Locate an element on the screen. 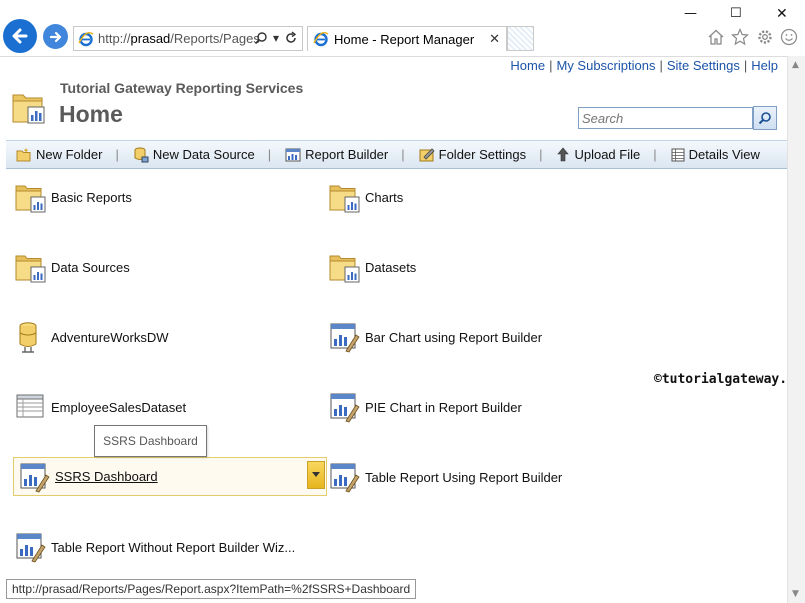 This screenshot has width=805, height=603. folder-settings-label: Folder Settings is located at coordinates (482, 154).